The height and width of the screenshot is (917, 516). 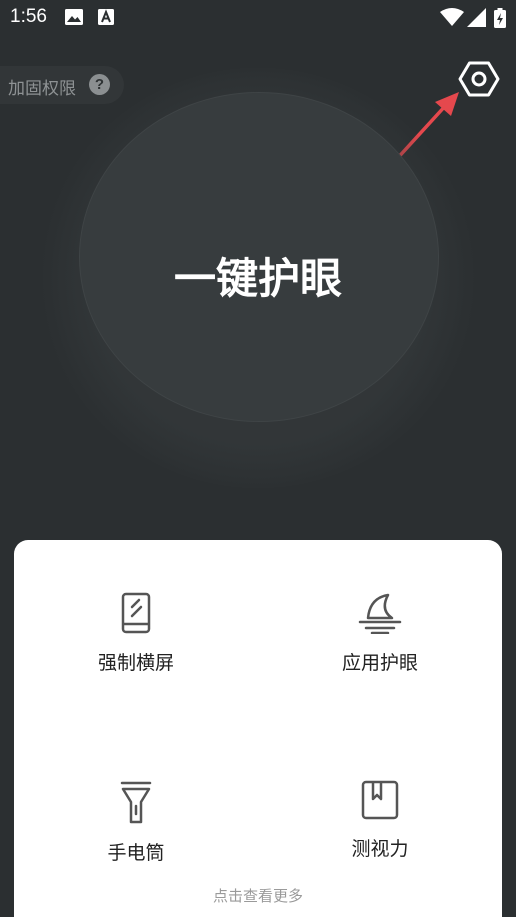 What do you see at coordinates (74, 17) in the screenshot?
I see `image-icon` at bounding box center [74, 17].